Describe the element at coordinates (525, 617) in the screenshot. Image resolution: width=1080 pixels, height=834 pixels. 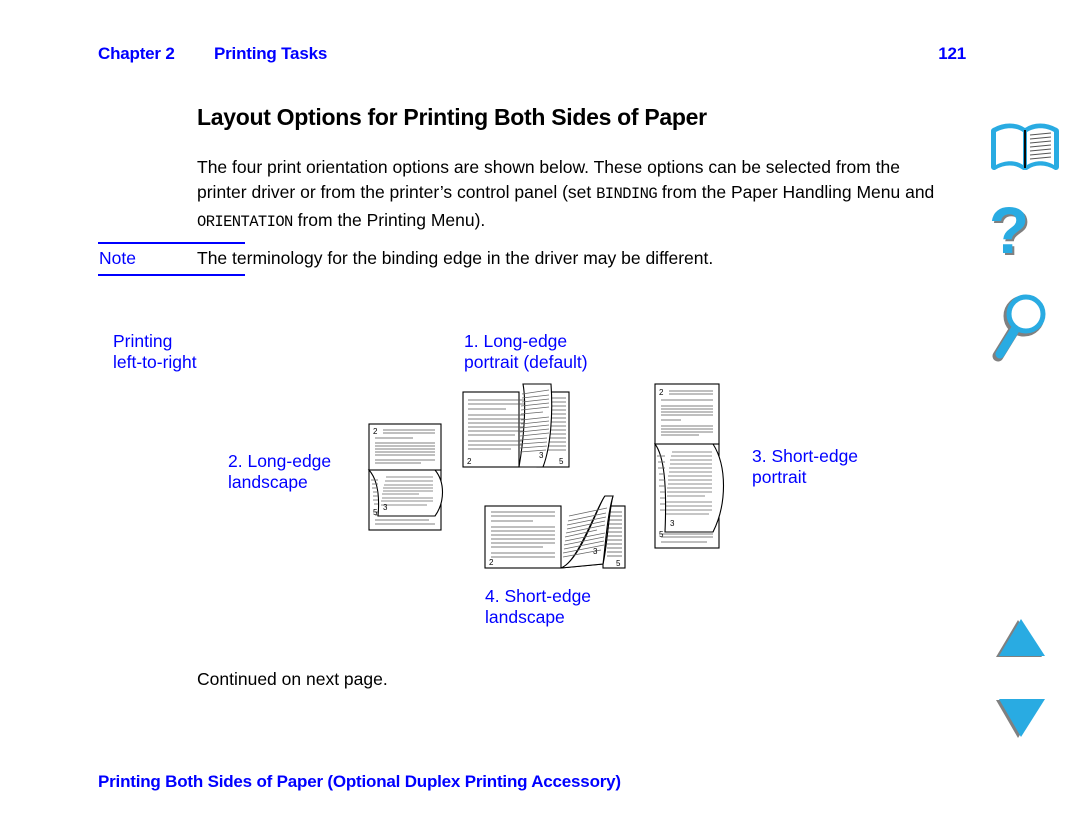
I see `diagram-label-option-4-line2: landscape` at that location.